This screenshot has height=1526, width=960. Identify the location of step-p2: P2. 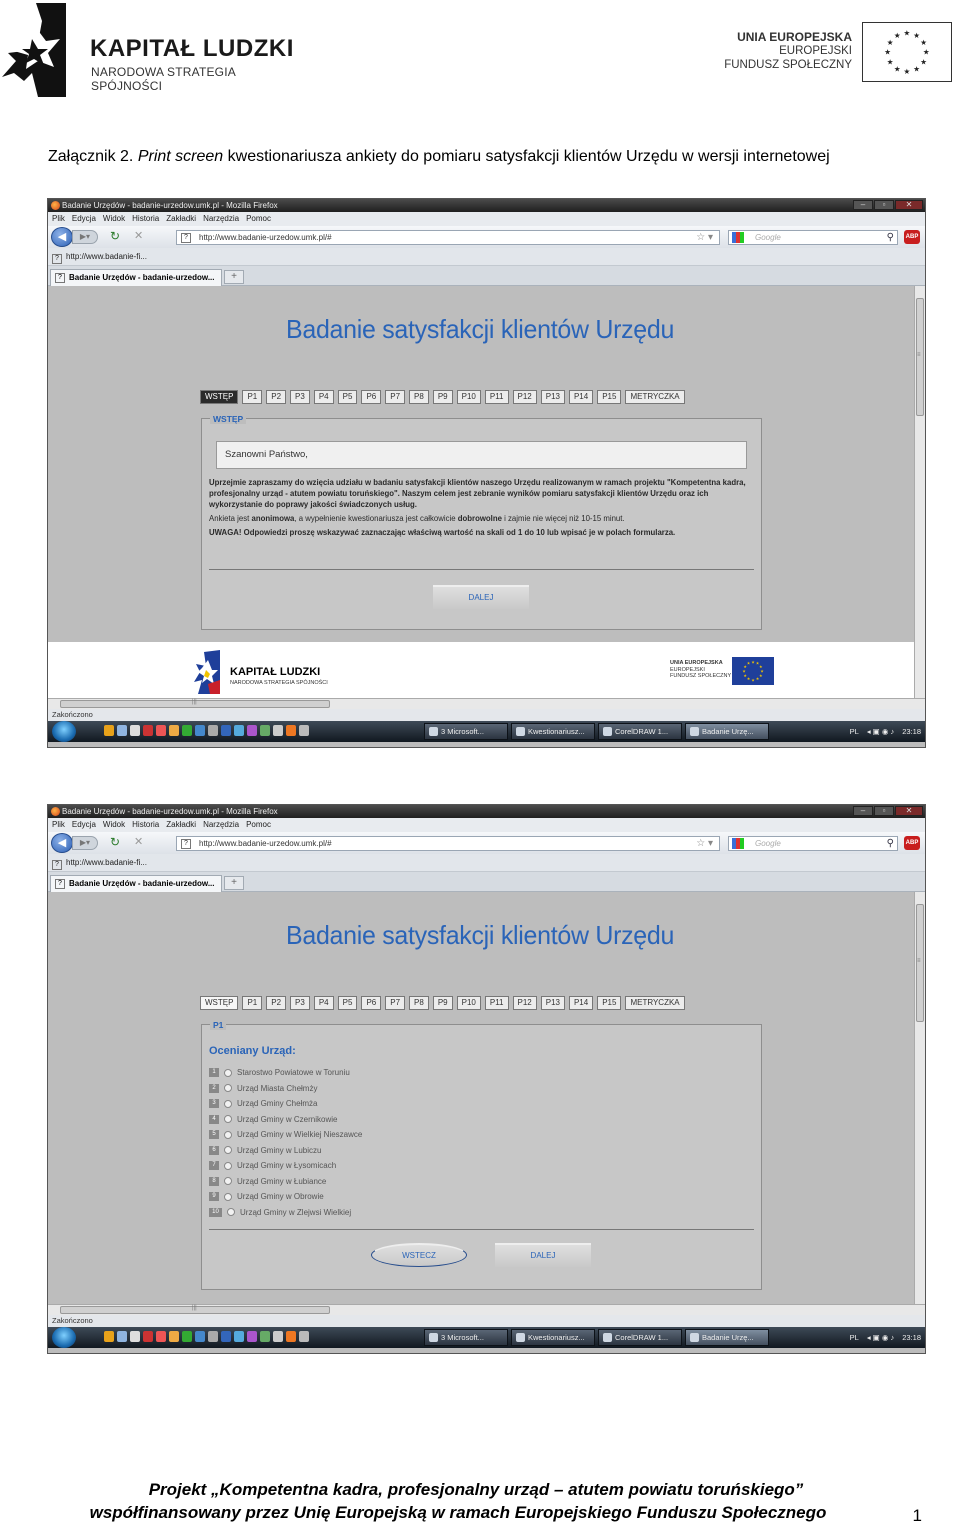
(276, 397).